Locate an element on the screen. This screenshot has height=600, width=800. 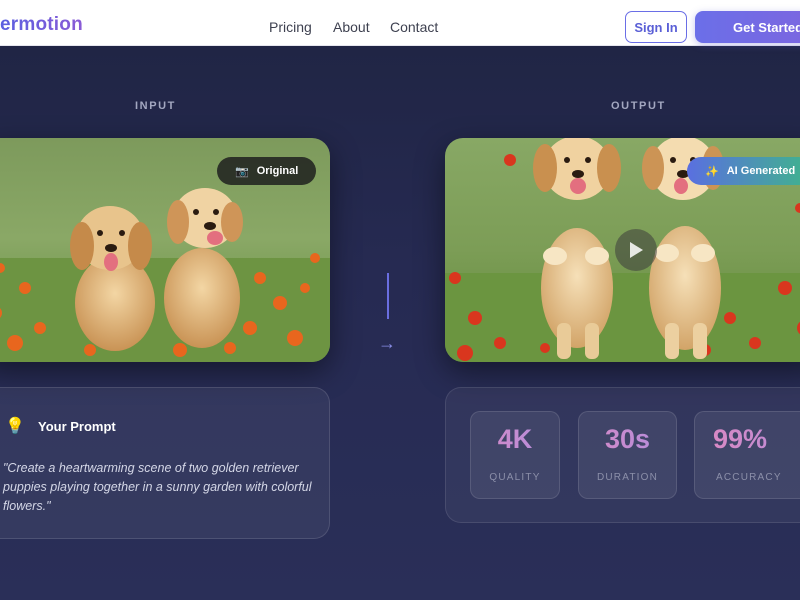
flow-divider is located at coordinates (388, 296).